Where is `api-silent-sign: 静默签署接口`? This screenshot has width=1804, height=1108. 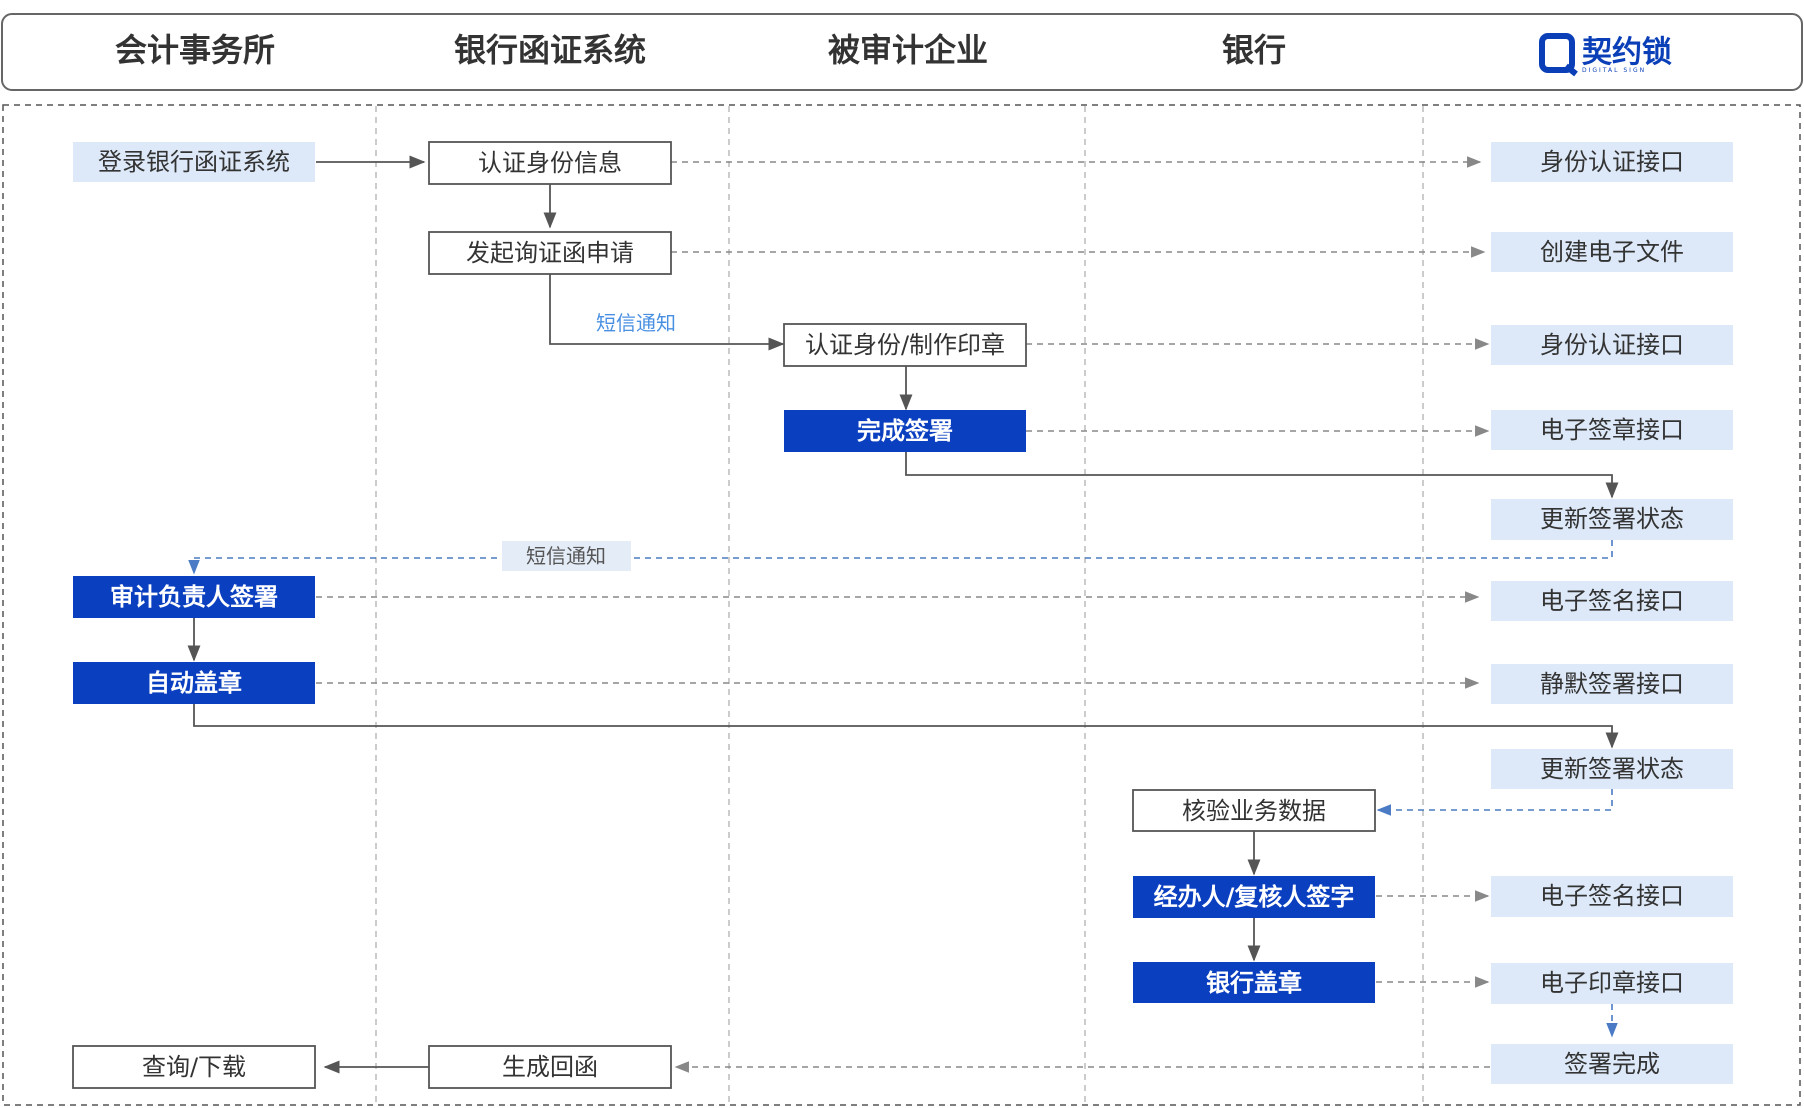 api-silent-sign: 静默签署接口 is located at coordinates (1612, 684).